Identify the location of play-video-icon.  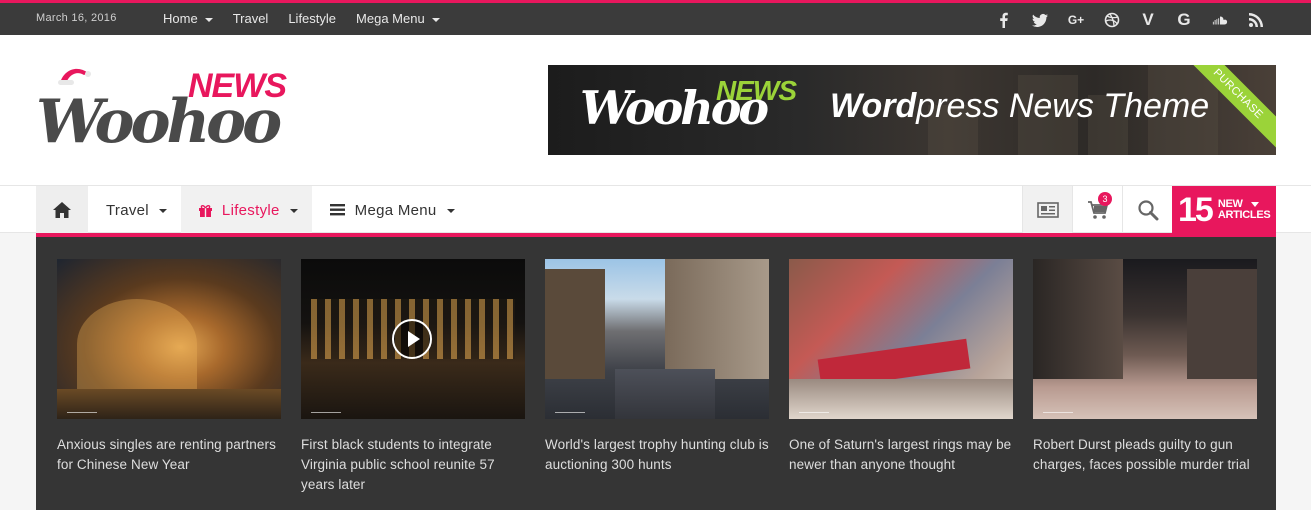
(412, 339).